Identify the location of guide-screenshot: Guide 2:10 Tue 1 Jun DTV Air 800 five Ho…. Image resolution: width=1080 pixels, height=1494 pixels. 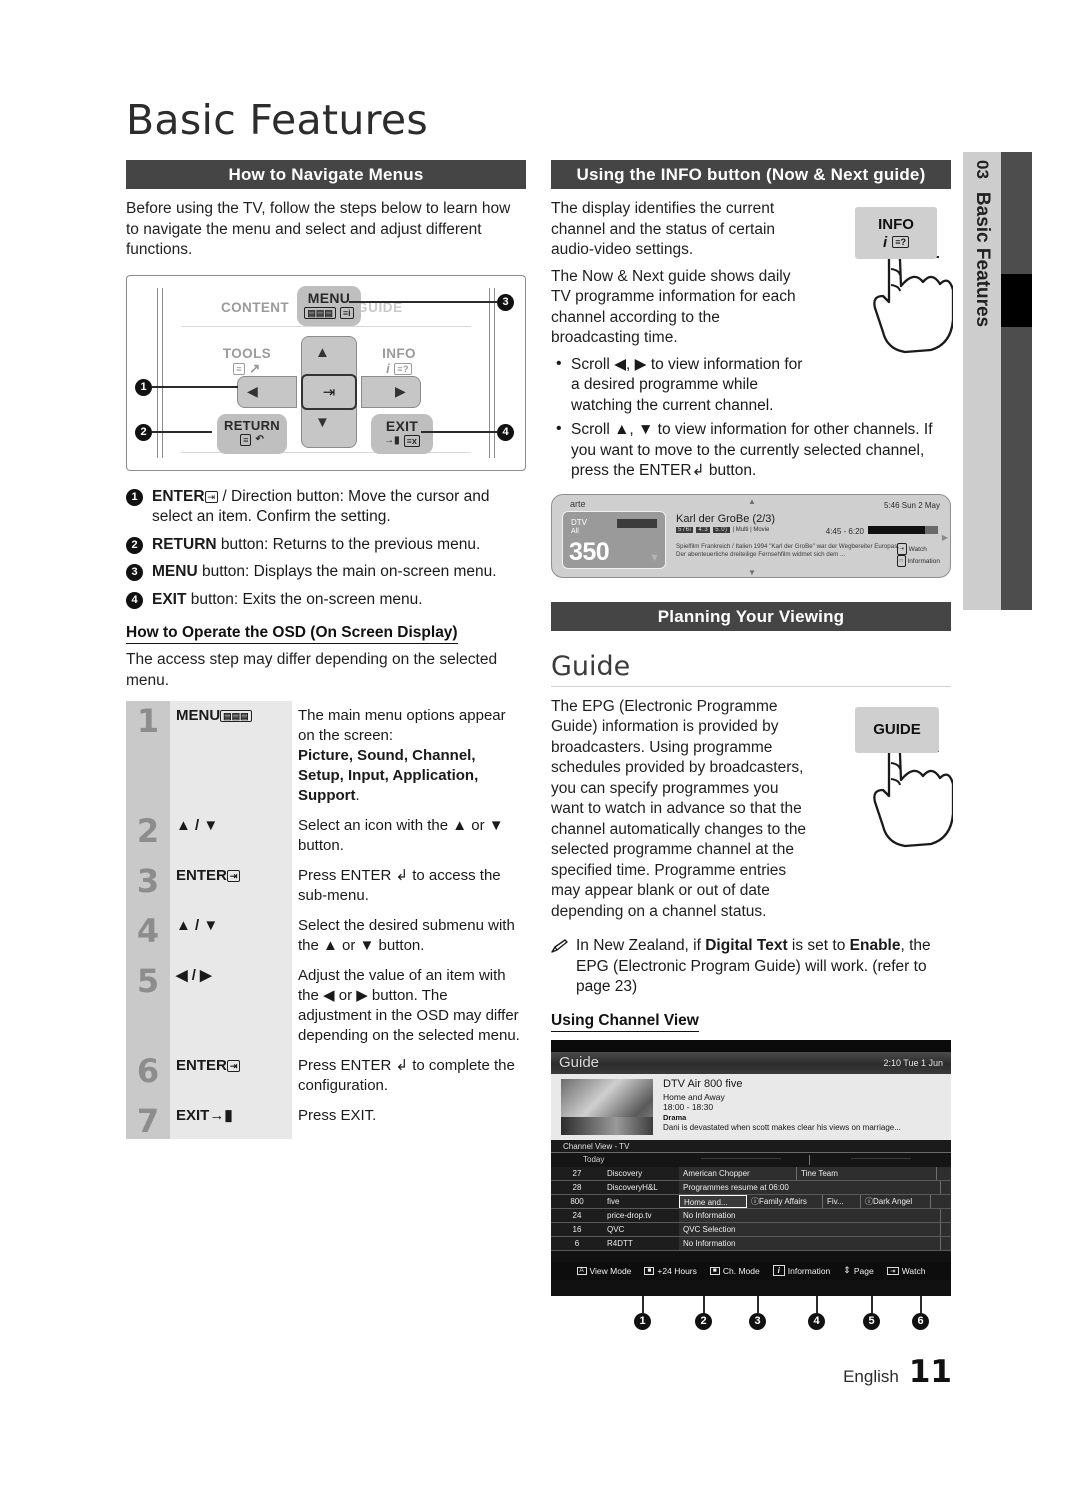
(751, 1167).